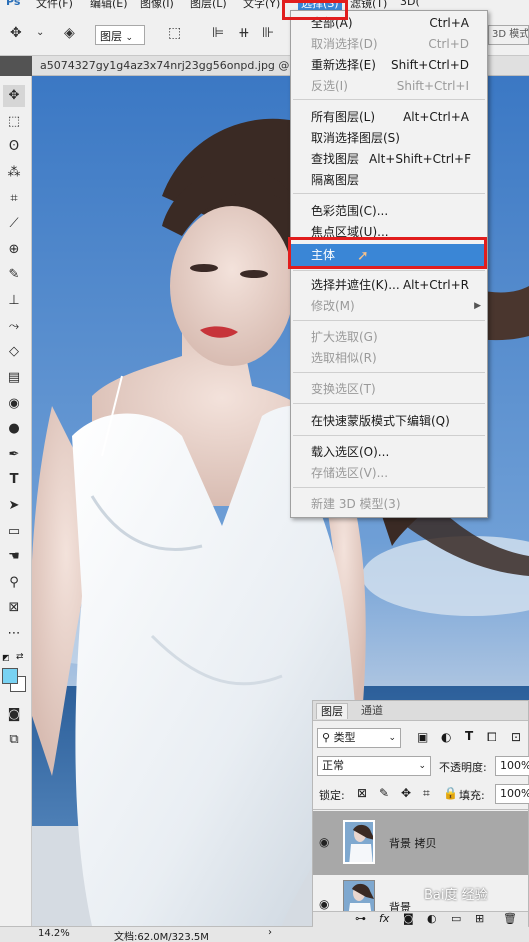 The width and height of the screenshot is (529, 942). What do you see at coordinates (410, 4) in the screenshot?
I see `menu-3d: 3D(` at bounding box center [410, 4].